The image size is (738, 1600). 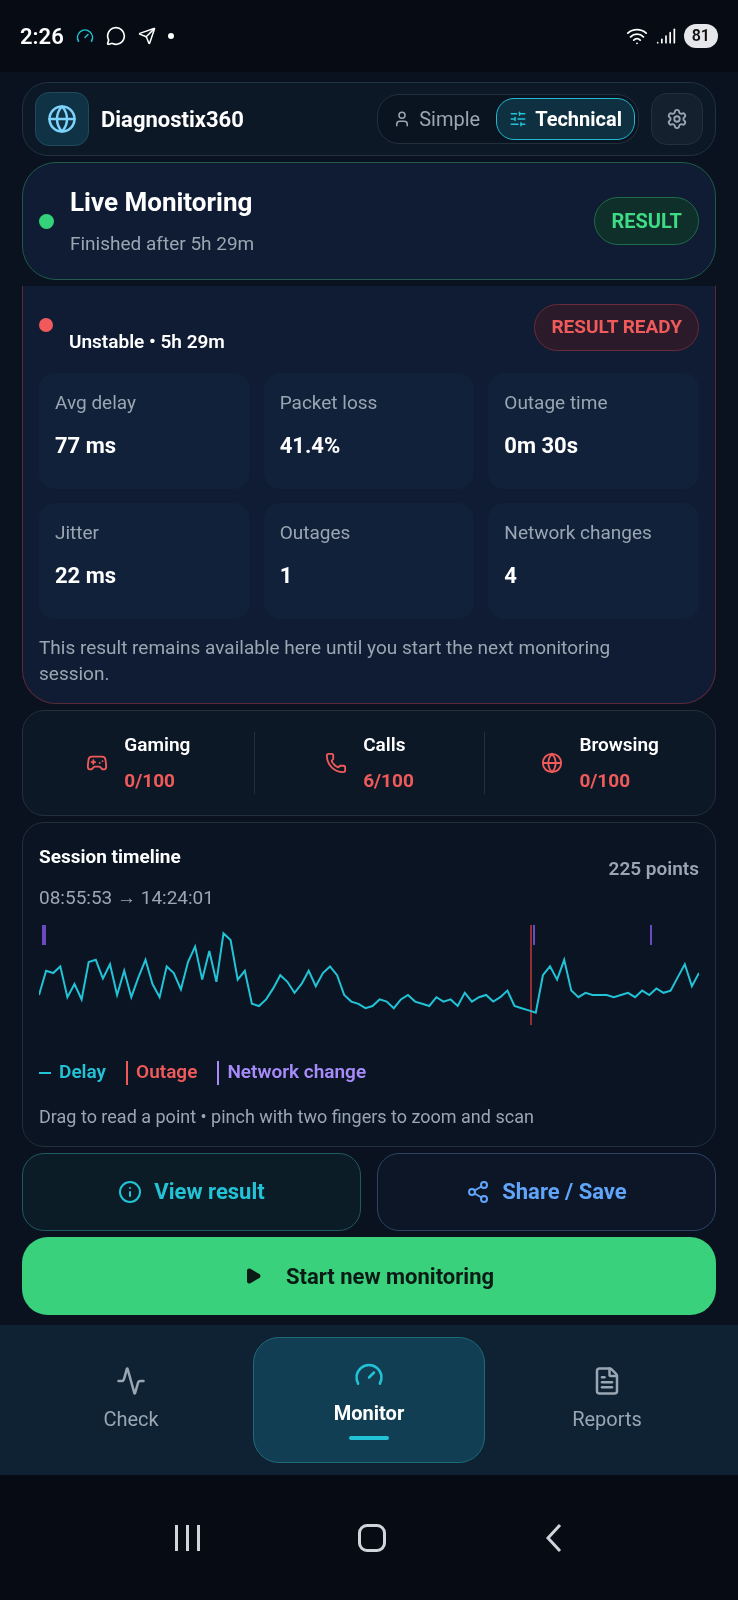 What do you see at coordinates (131, 1381) in the screenshot?
I see `pulse-icon` at bounding box center [131, 1381].